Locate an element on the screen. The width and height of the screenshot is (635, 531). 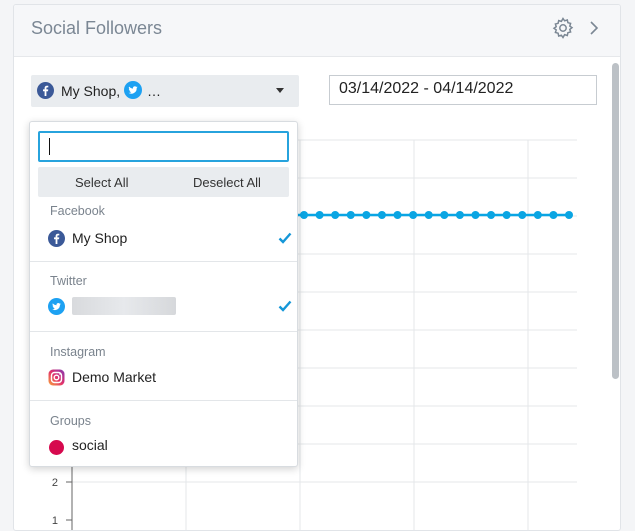
group-label-twitter: Twitter is located at coordinates (68, 281).